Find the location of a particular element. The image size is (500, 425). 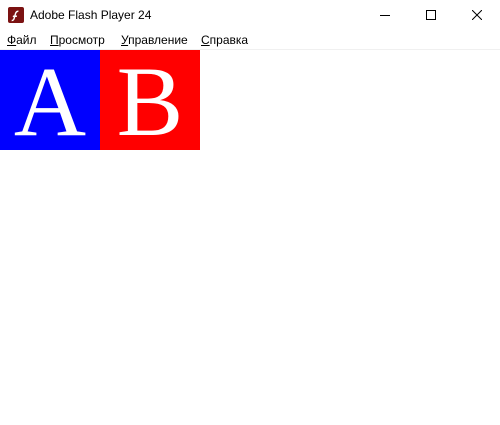

menu-bar: Файл Просмотр Управление Справка is located at coordinates (250, 40).